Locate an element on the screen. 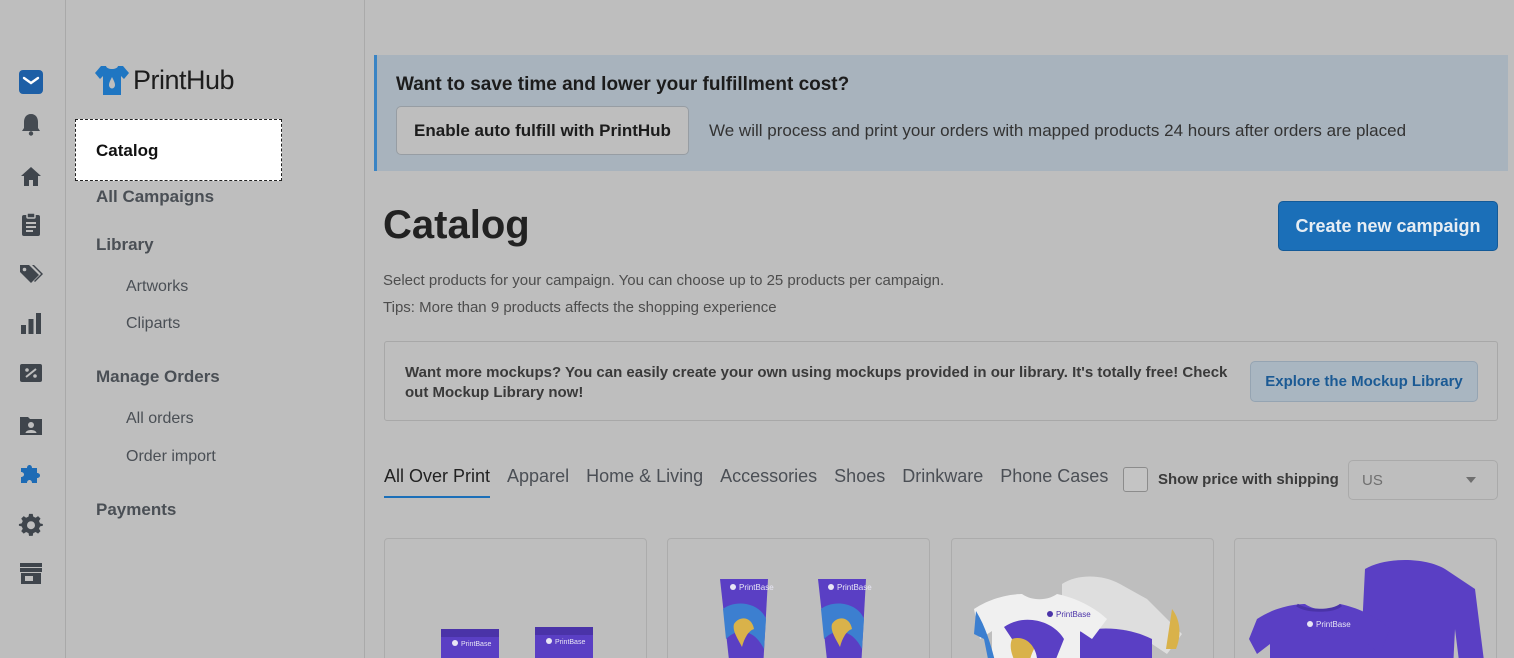 The height and width of the screenshot is (658, 1514). show-price-with-shipping-label: Show price with shipping is located at coordinates (1248, 479).